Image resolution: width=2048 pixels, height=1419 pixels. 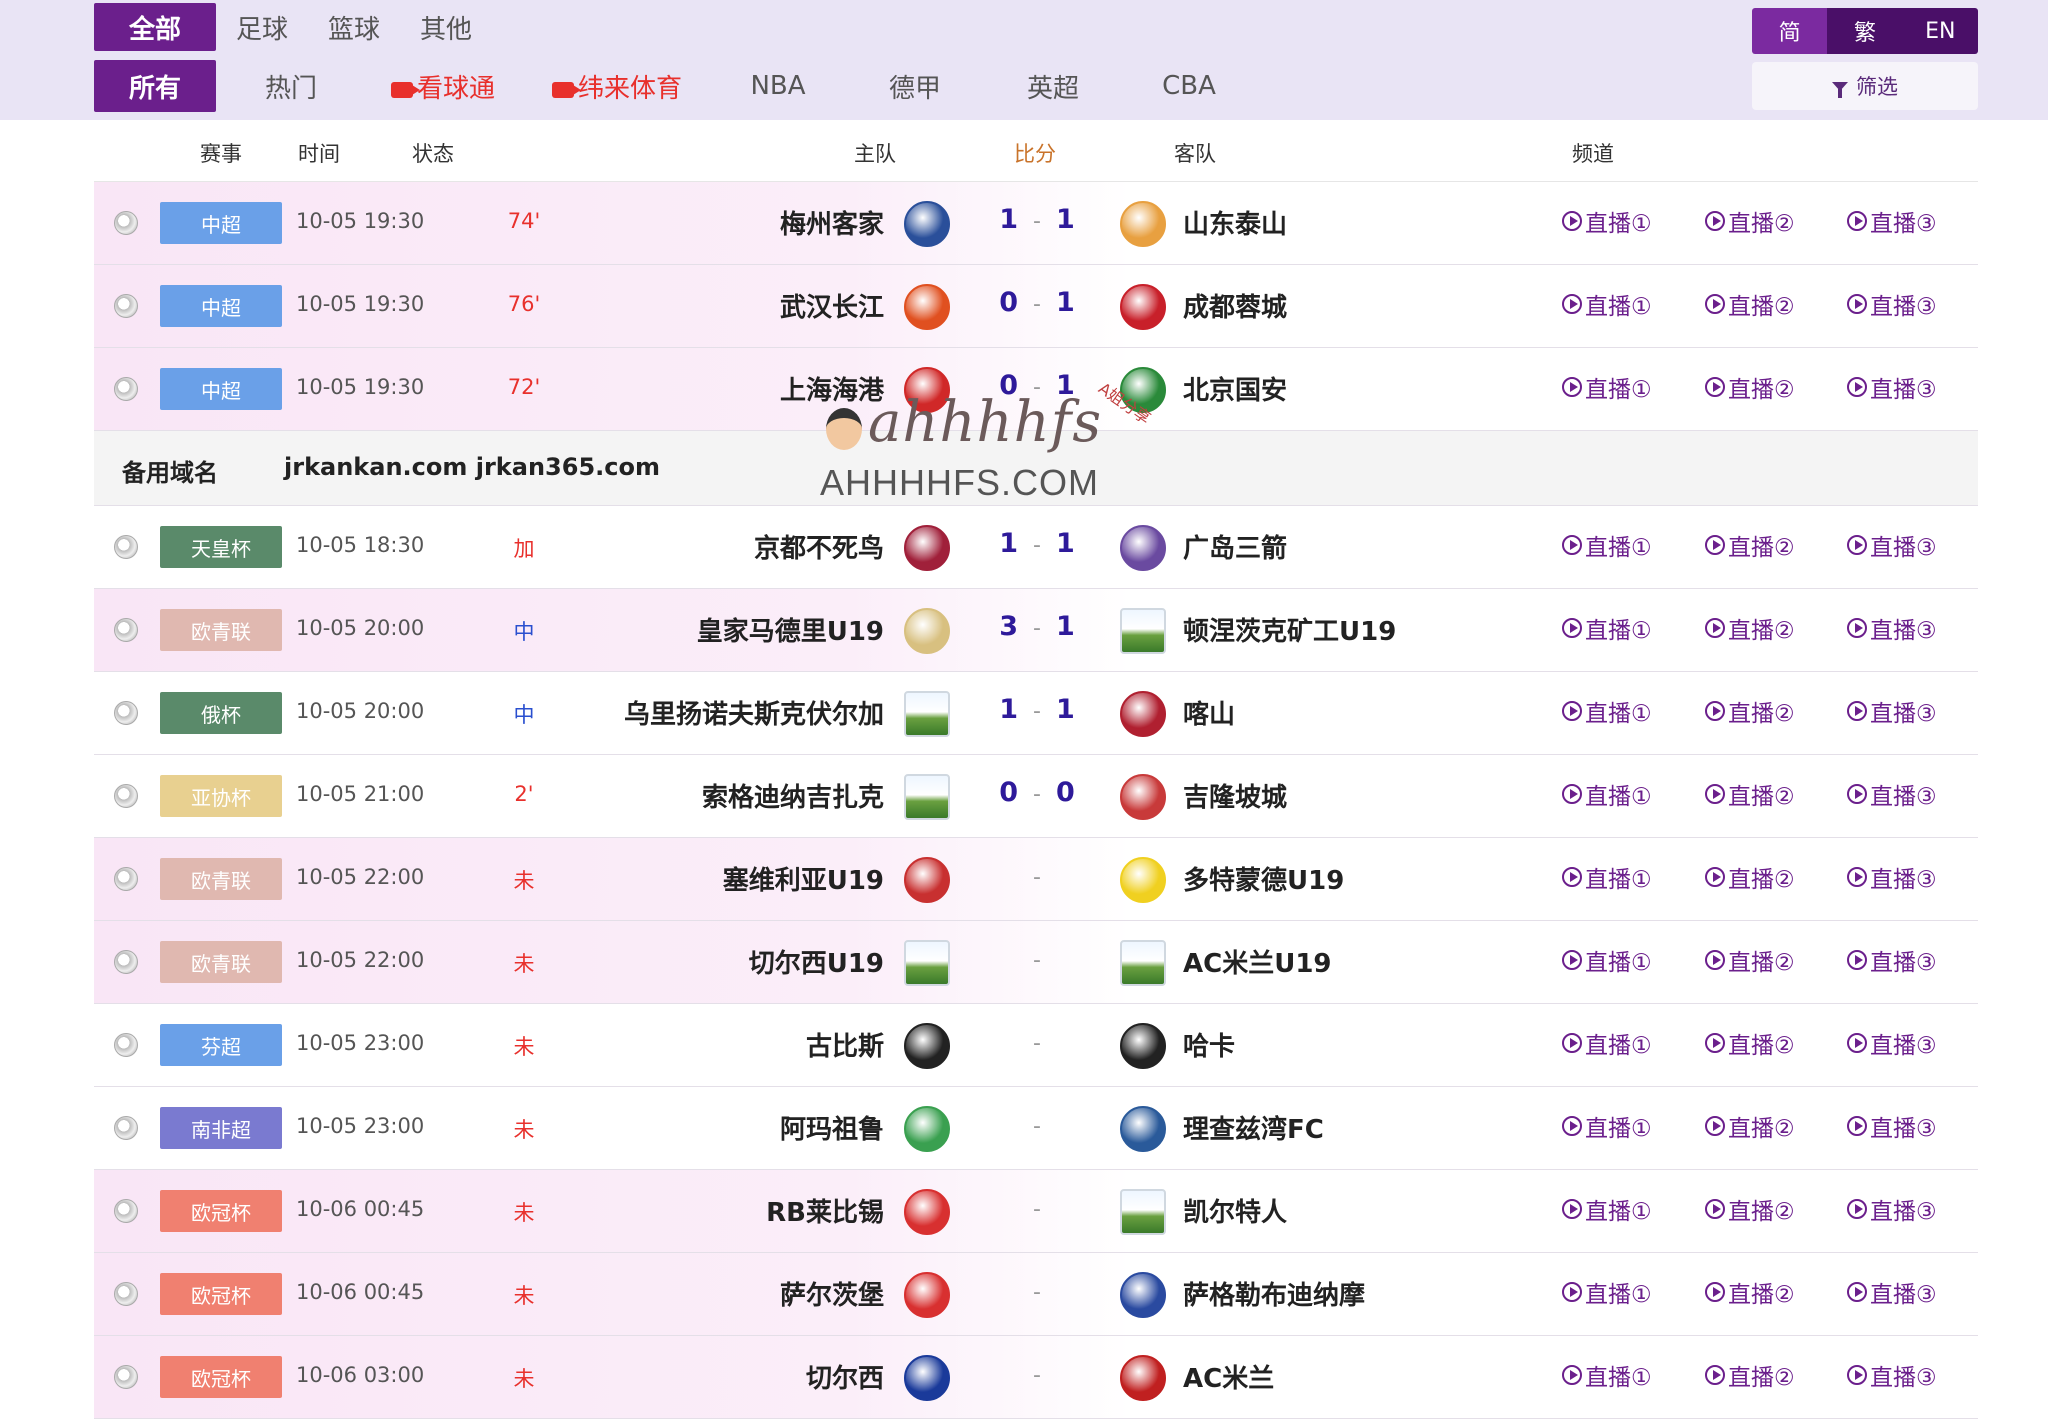 I want to click on home-team-name: 阿玛祖鲁, so click(x=832, y=1127).